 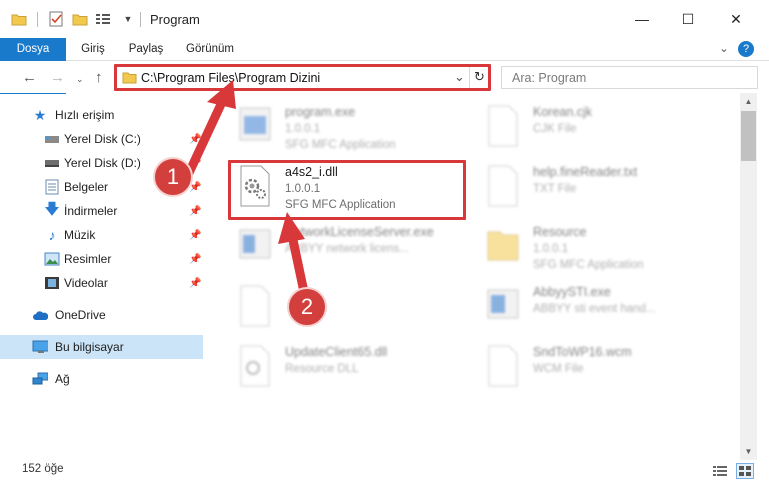 I want to click on arrow-1-head, so click(x=221, y=94).